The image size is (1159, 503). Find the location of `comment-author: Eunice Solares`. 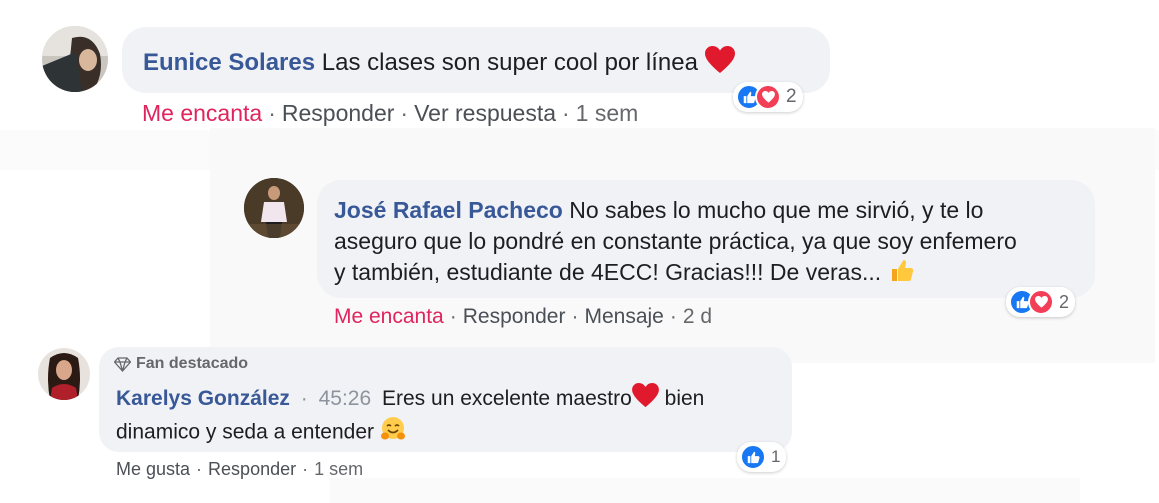

comment-author: Eunice Solares is located at coordinates (229, 62).